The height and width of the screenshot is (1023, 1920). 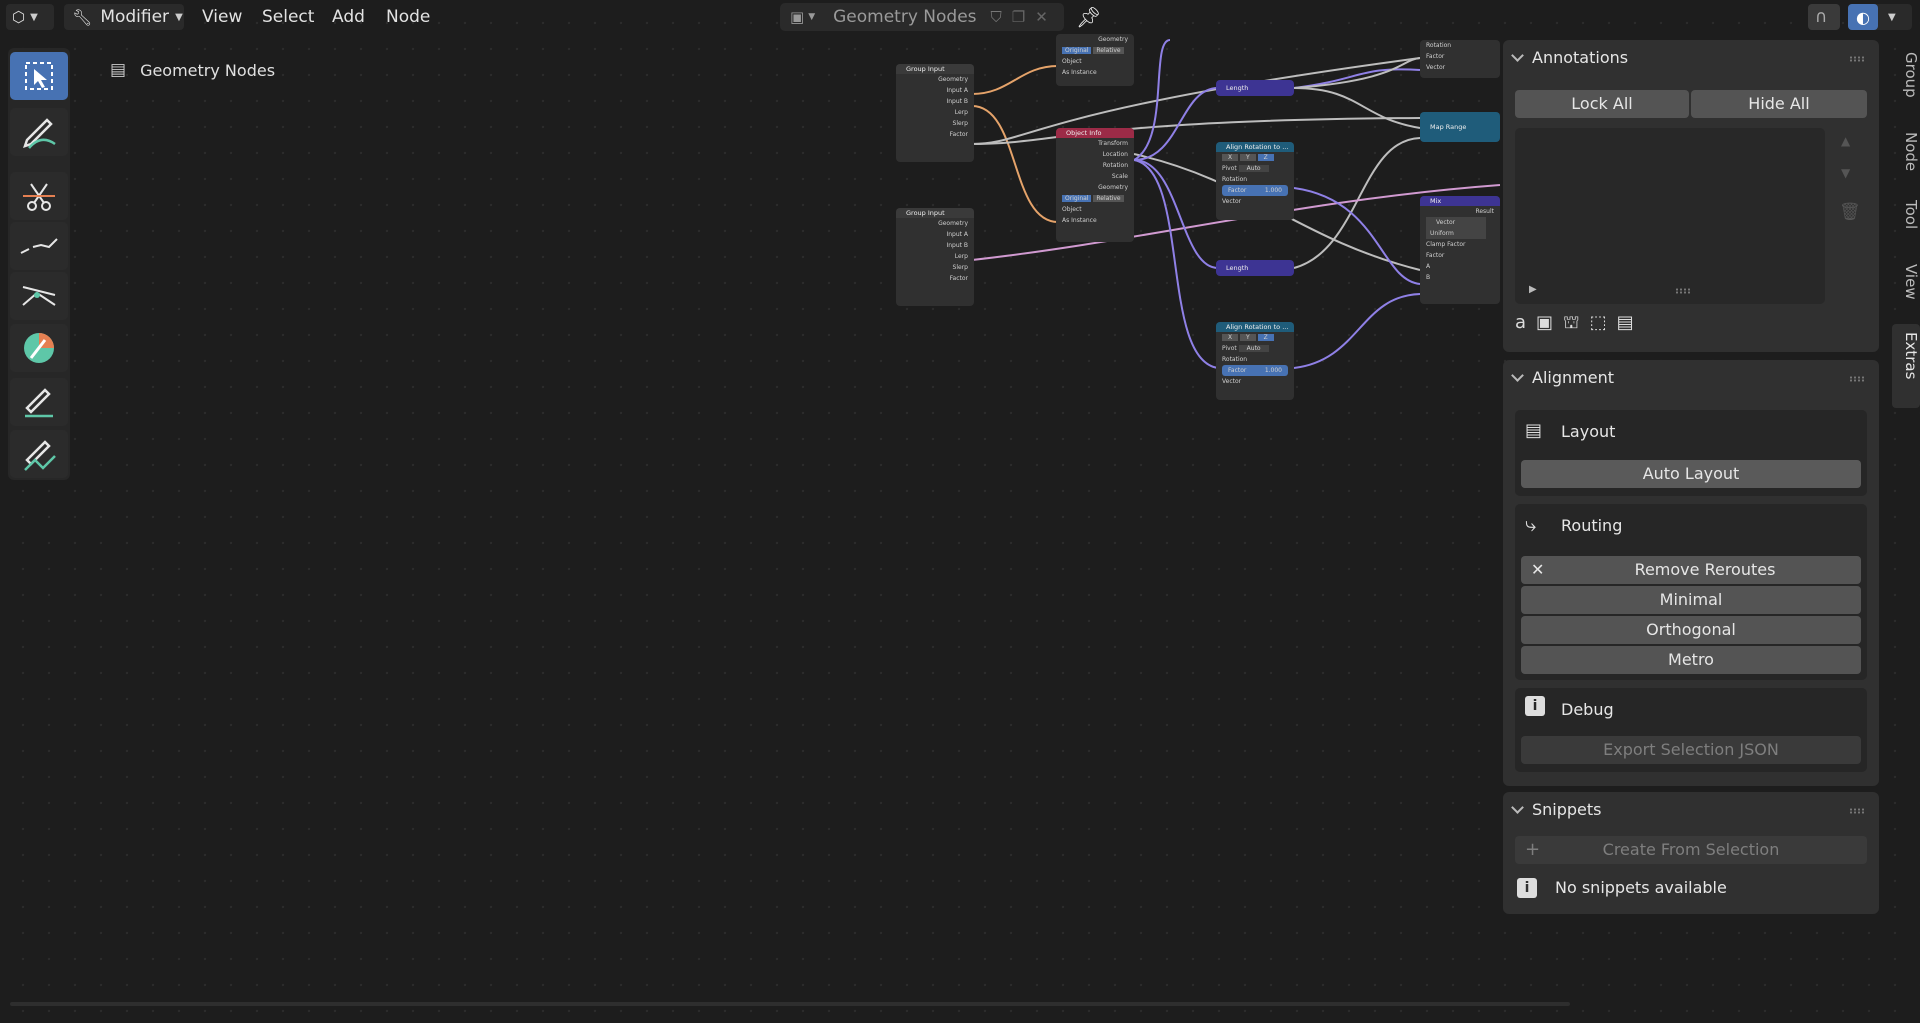 I want to click on mix-mode-select: Uniform, so click(x=1460, y=233).